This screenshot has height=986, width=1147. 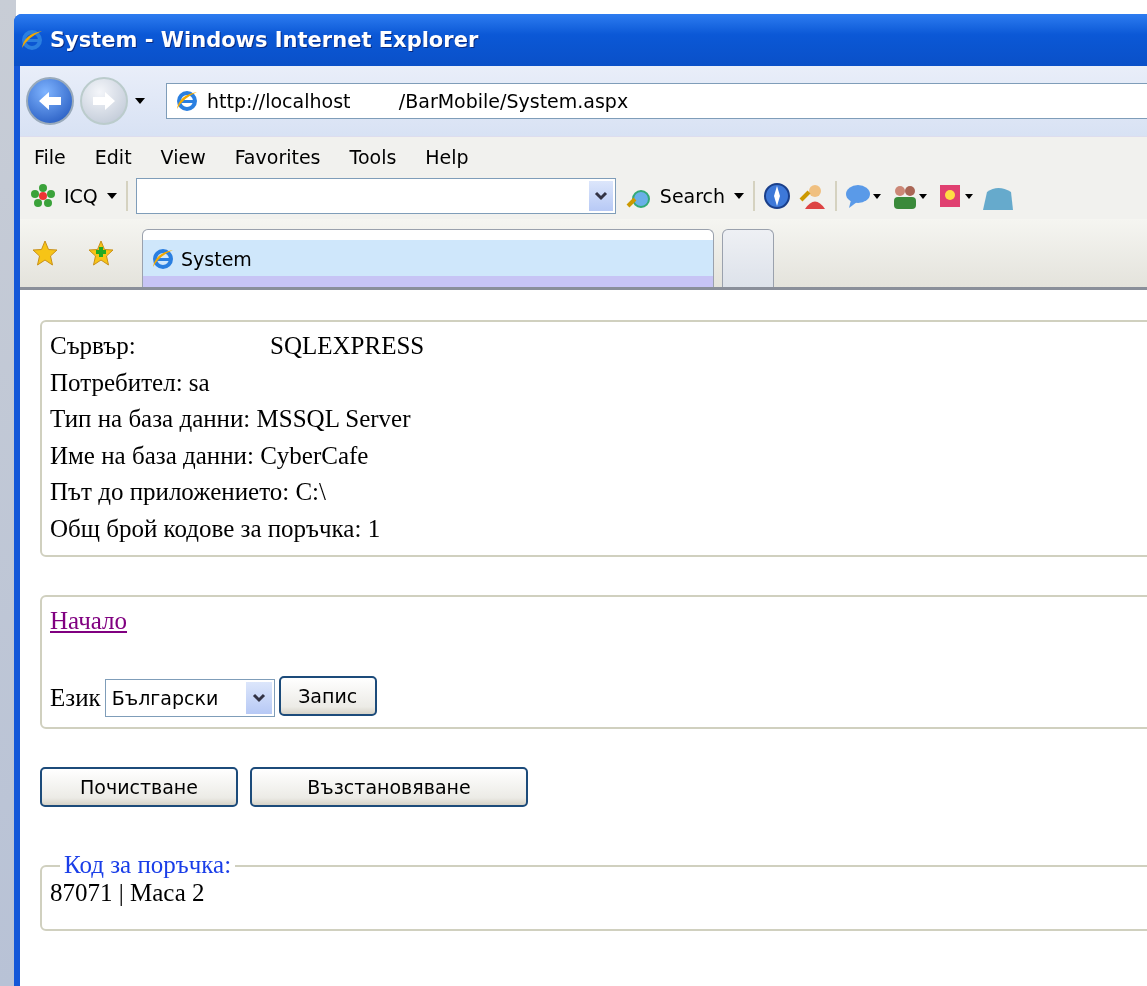 I want to click on window-title: System - Windows Internet Explorer, so click(x=264, y=40).